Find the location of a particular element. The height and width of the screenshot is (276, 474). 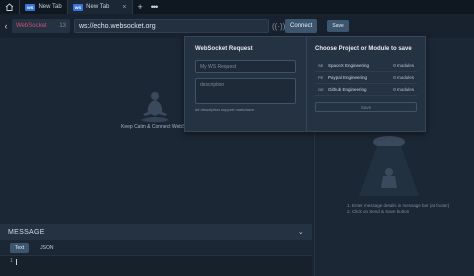

connect-button: Connect is located at coordinates (301, 26).